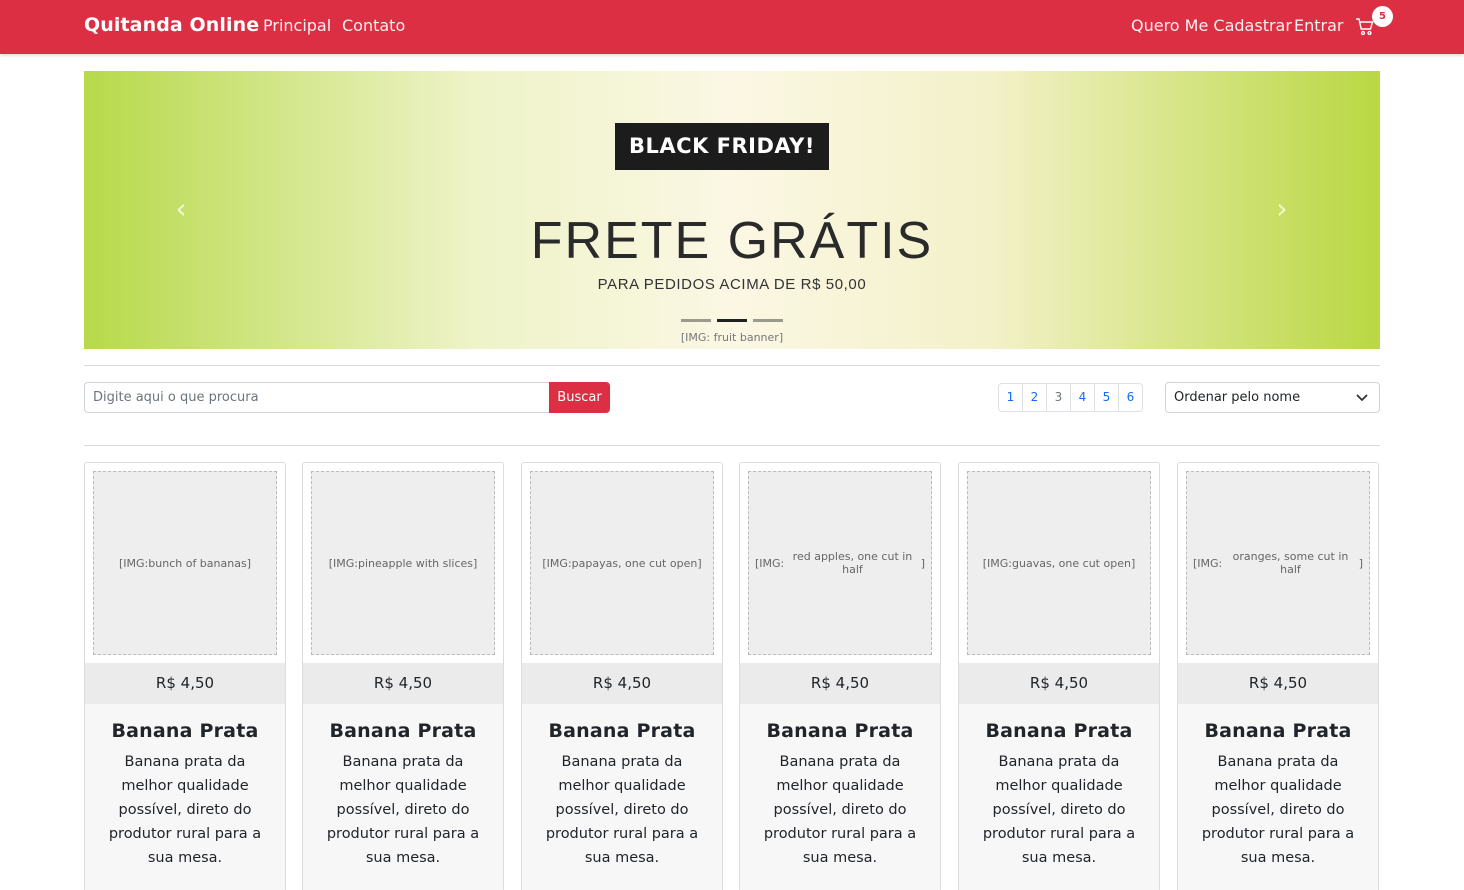  Describe the element at coordinates (171, 25) in the screenshot. I see `brand-logo: Quitanda Online` at that location.